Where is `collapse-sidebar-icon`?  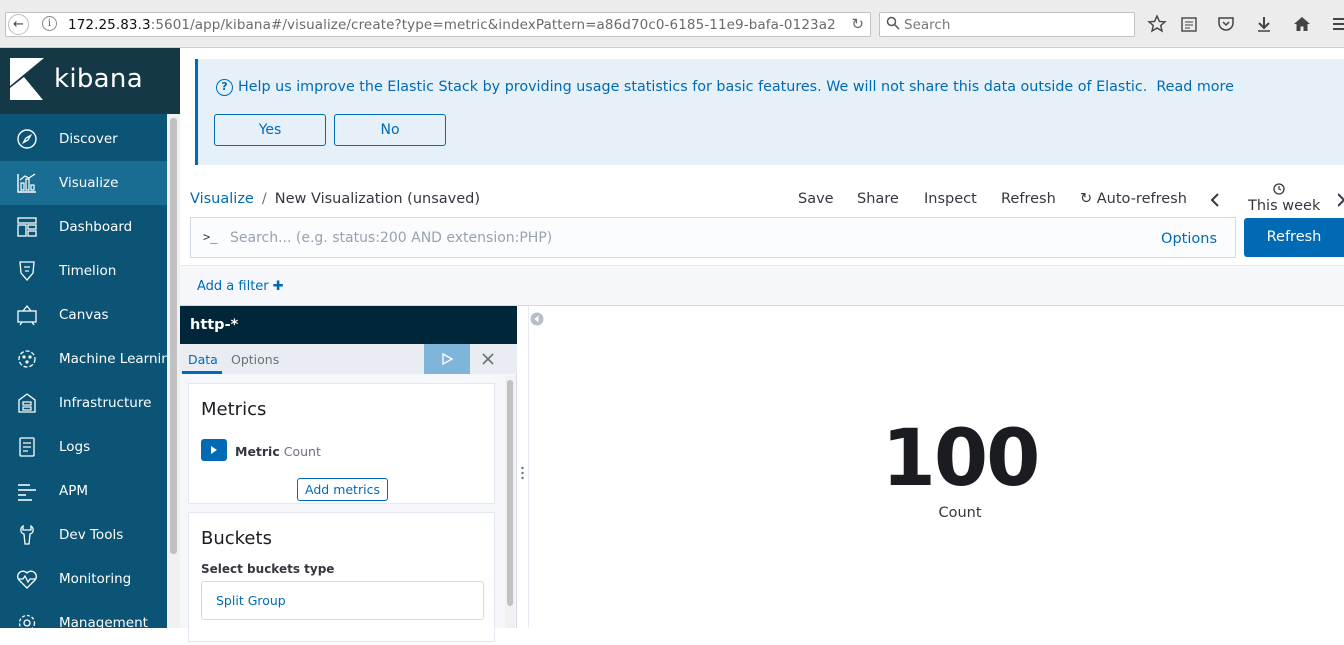
collapse-sidebar-icon is located at coordinates (537, 319).